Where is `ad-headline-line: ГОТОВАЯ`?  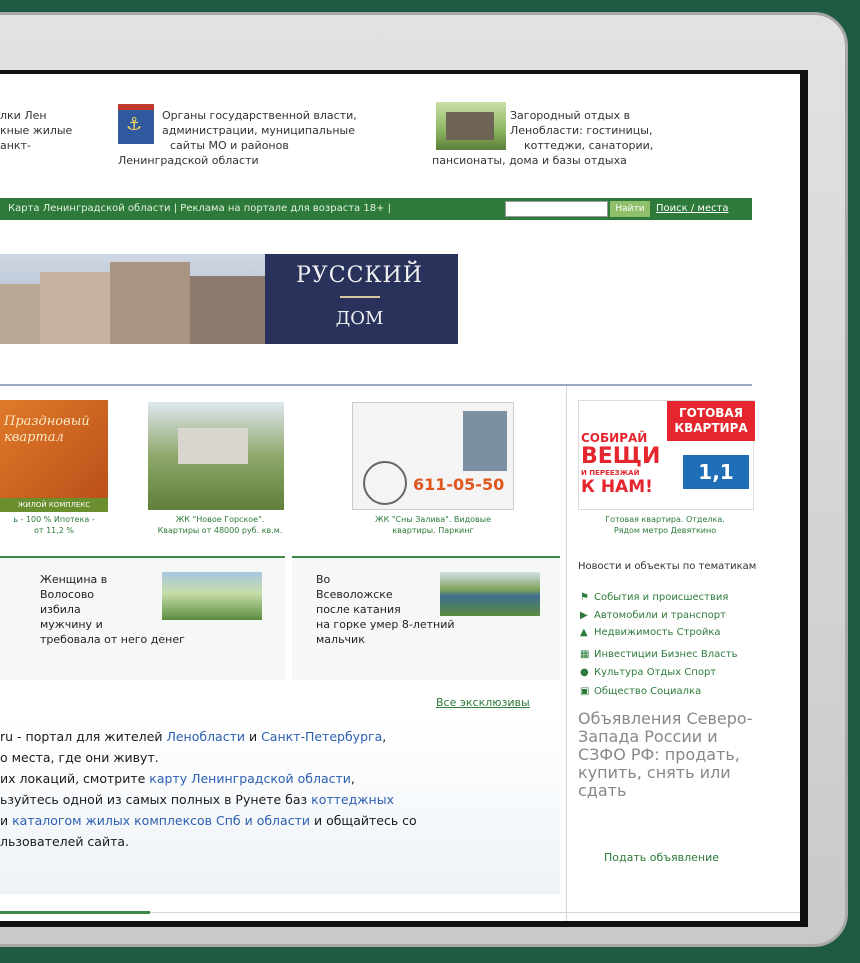
ad-headline-line: ГОТОВАЯ is located at coordinates (711, 413).